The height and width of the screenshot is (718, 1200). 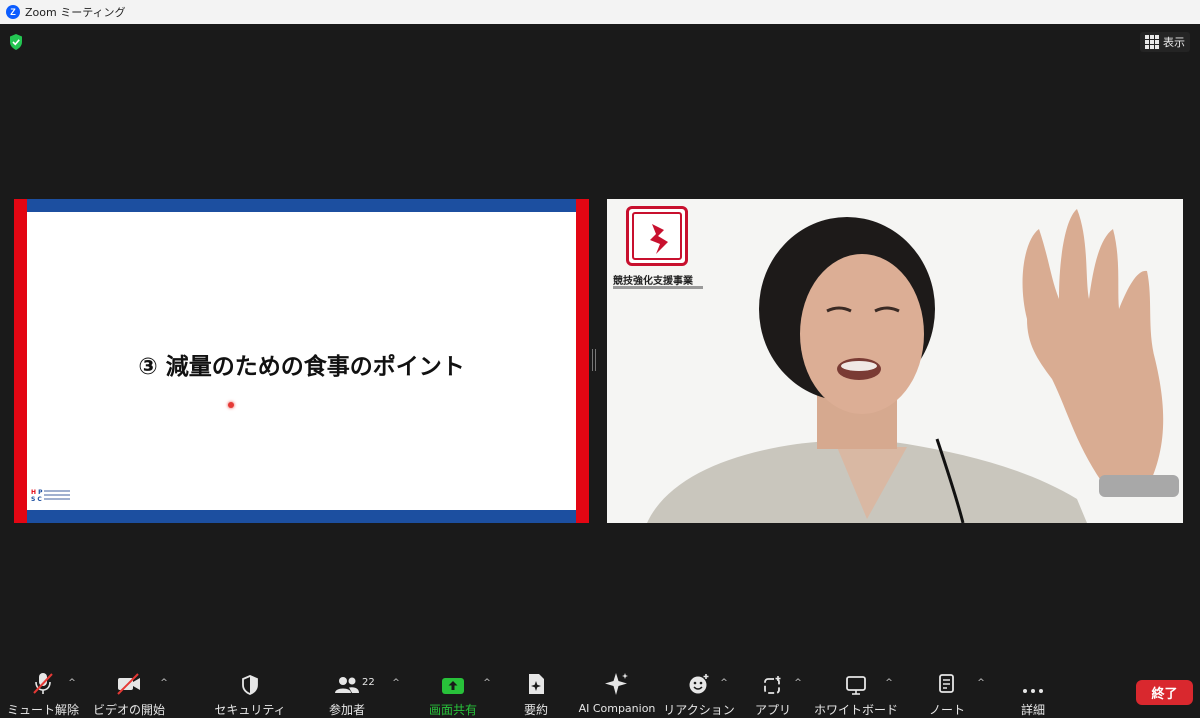 What do you see at coordinates (600, 12) in the screenshot?
I see `window-titlebar: Z Zoom ミーティング` at bounding box center [600, 12].